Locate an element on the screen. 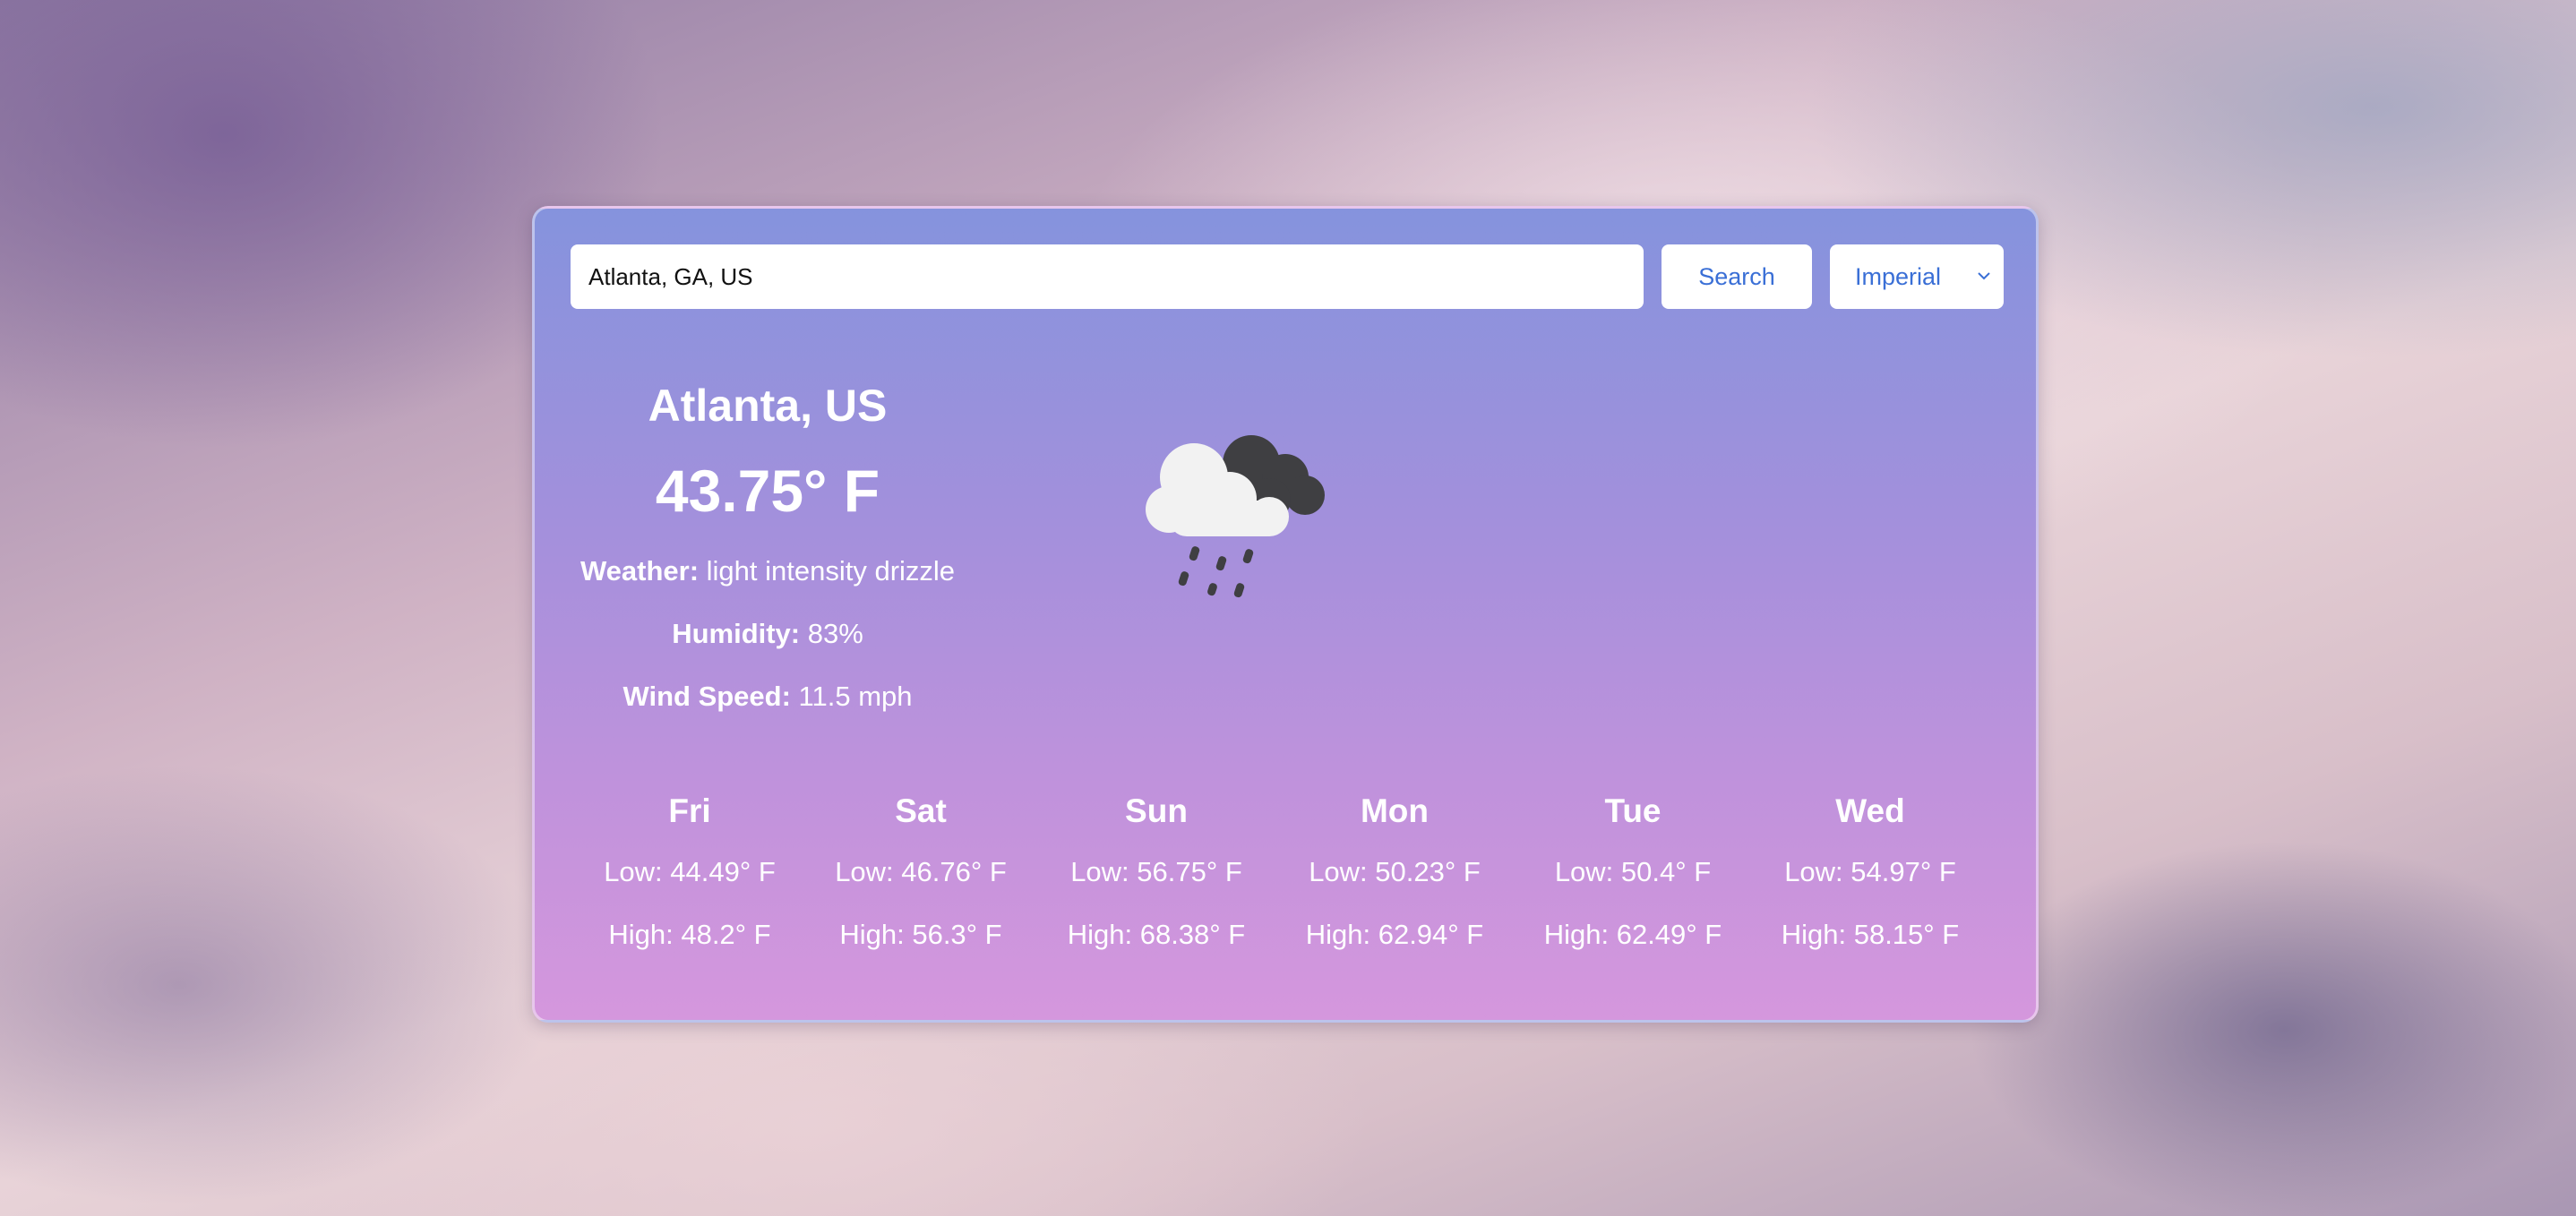  forecast-day: Sun Low: 56.75° F High: 68.38° F is located at coordinates (1156, 874).